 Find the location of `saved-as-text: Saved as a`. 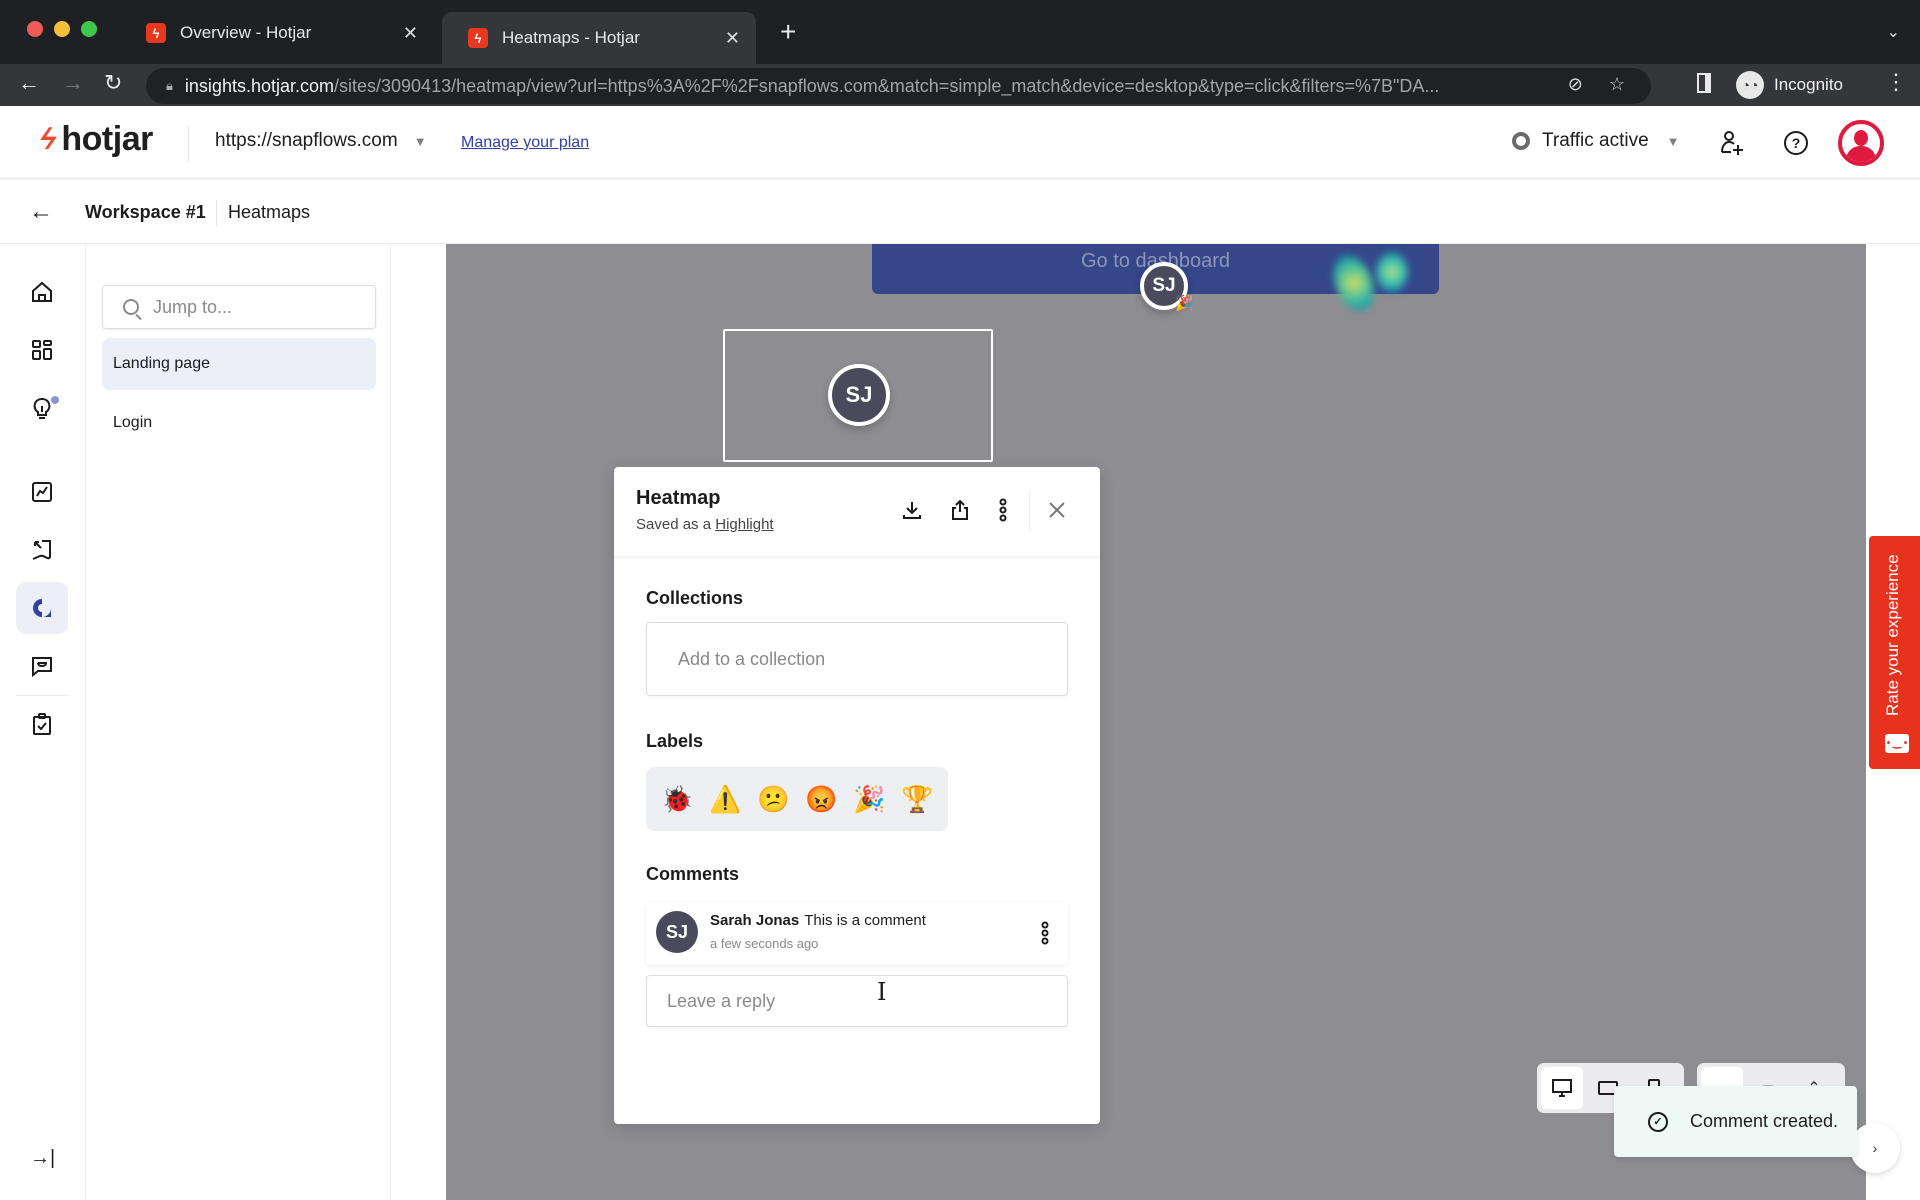

saved-as-text: Saved as a is located at coordinates (674, 524).